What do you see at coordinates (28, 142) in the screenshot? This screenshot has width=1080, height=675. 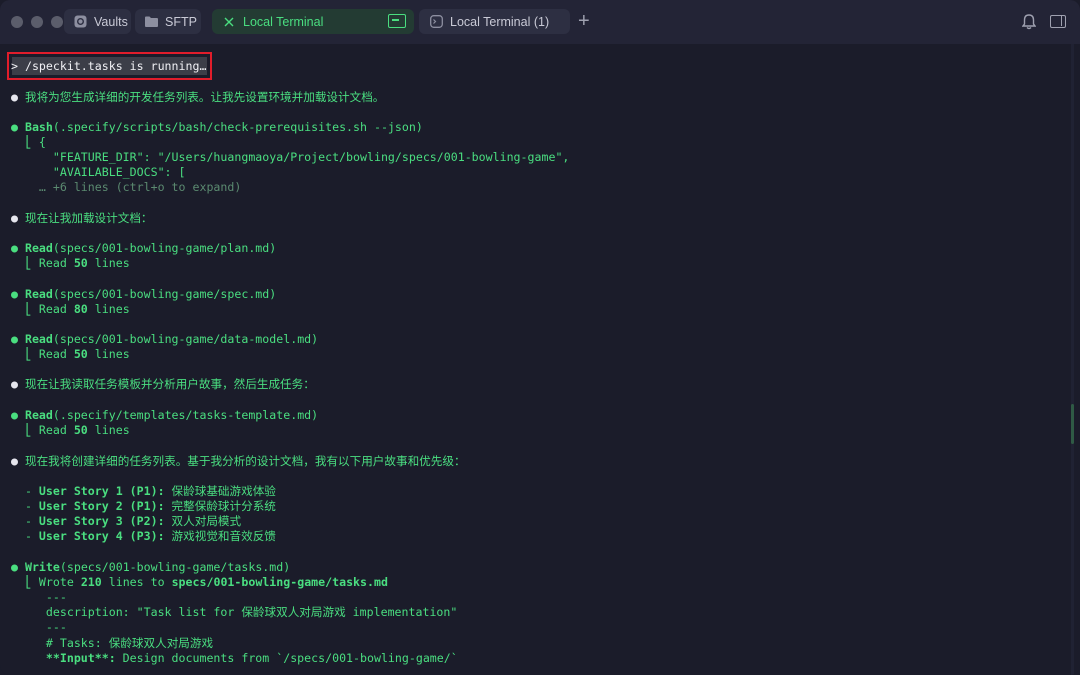 I see `output-line: ⎣ {` at bounding box center [28, 142].